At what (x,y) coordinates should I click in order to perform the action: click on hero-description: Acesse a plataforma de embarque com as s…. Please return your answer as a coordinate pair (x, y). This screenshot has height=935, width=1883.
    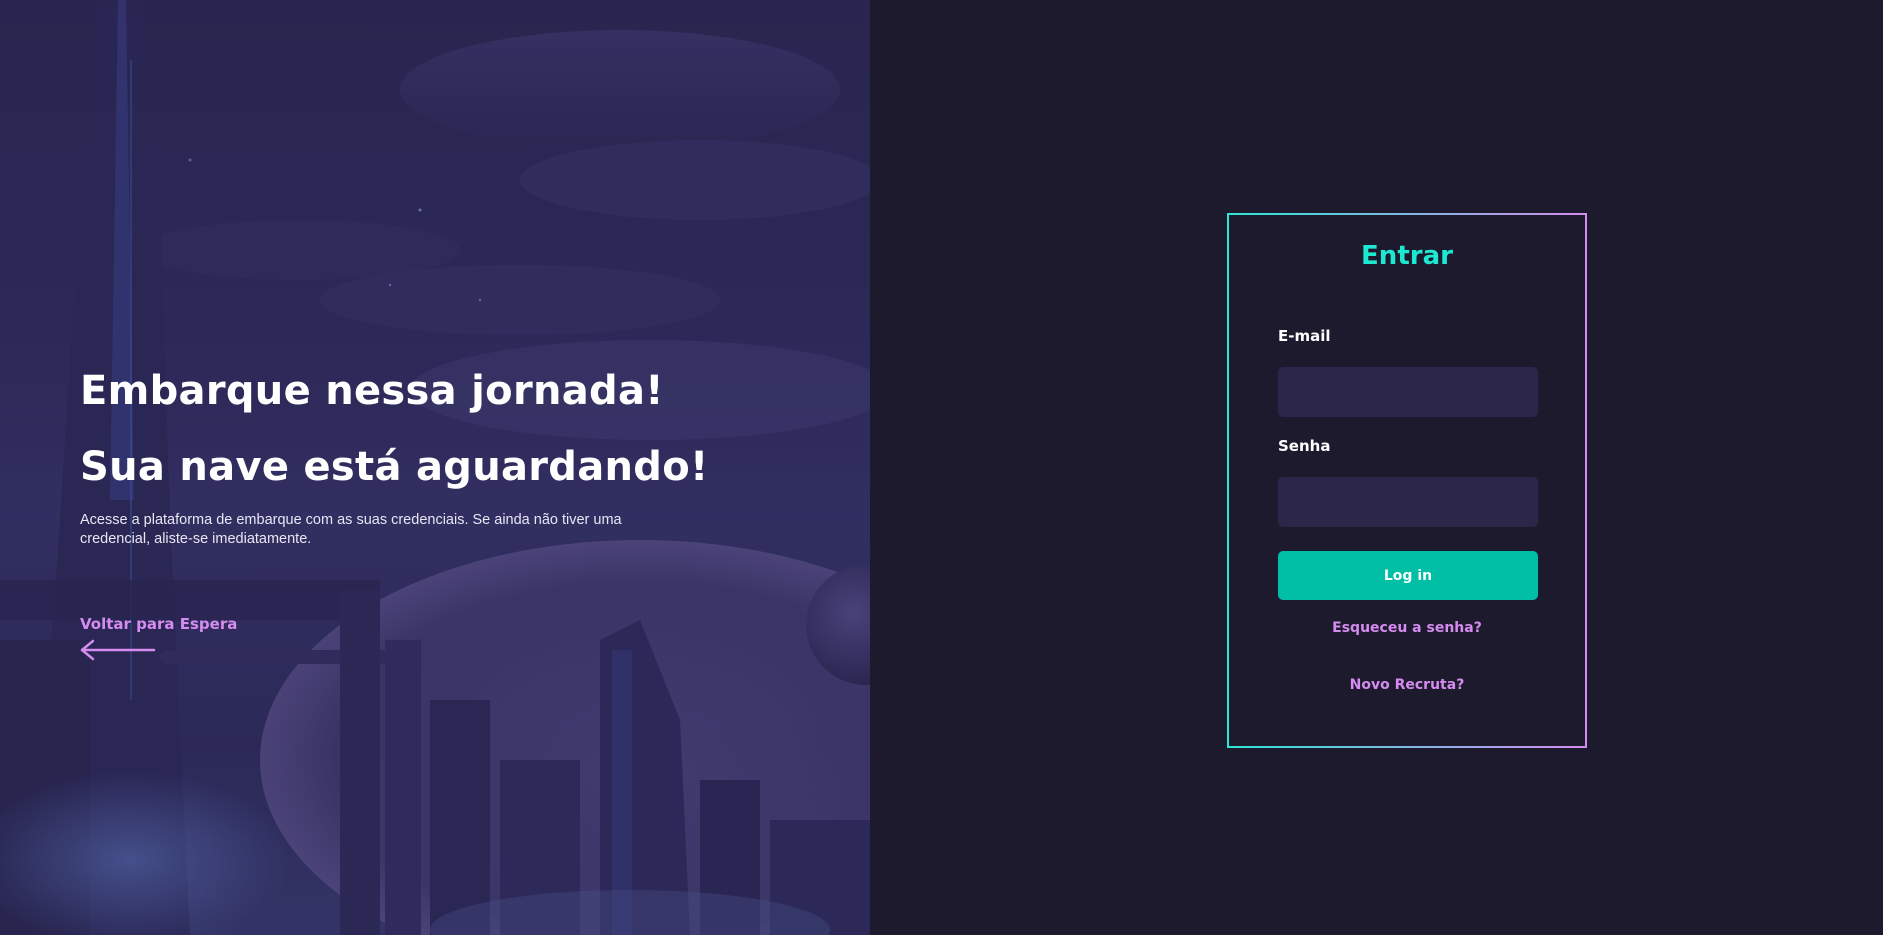
    Looking at the image, I should click on (351, 529).